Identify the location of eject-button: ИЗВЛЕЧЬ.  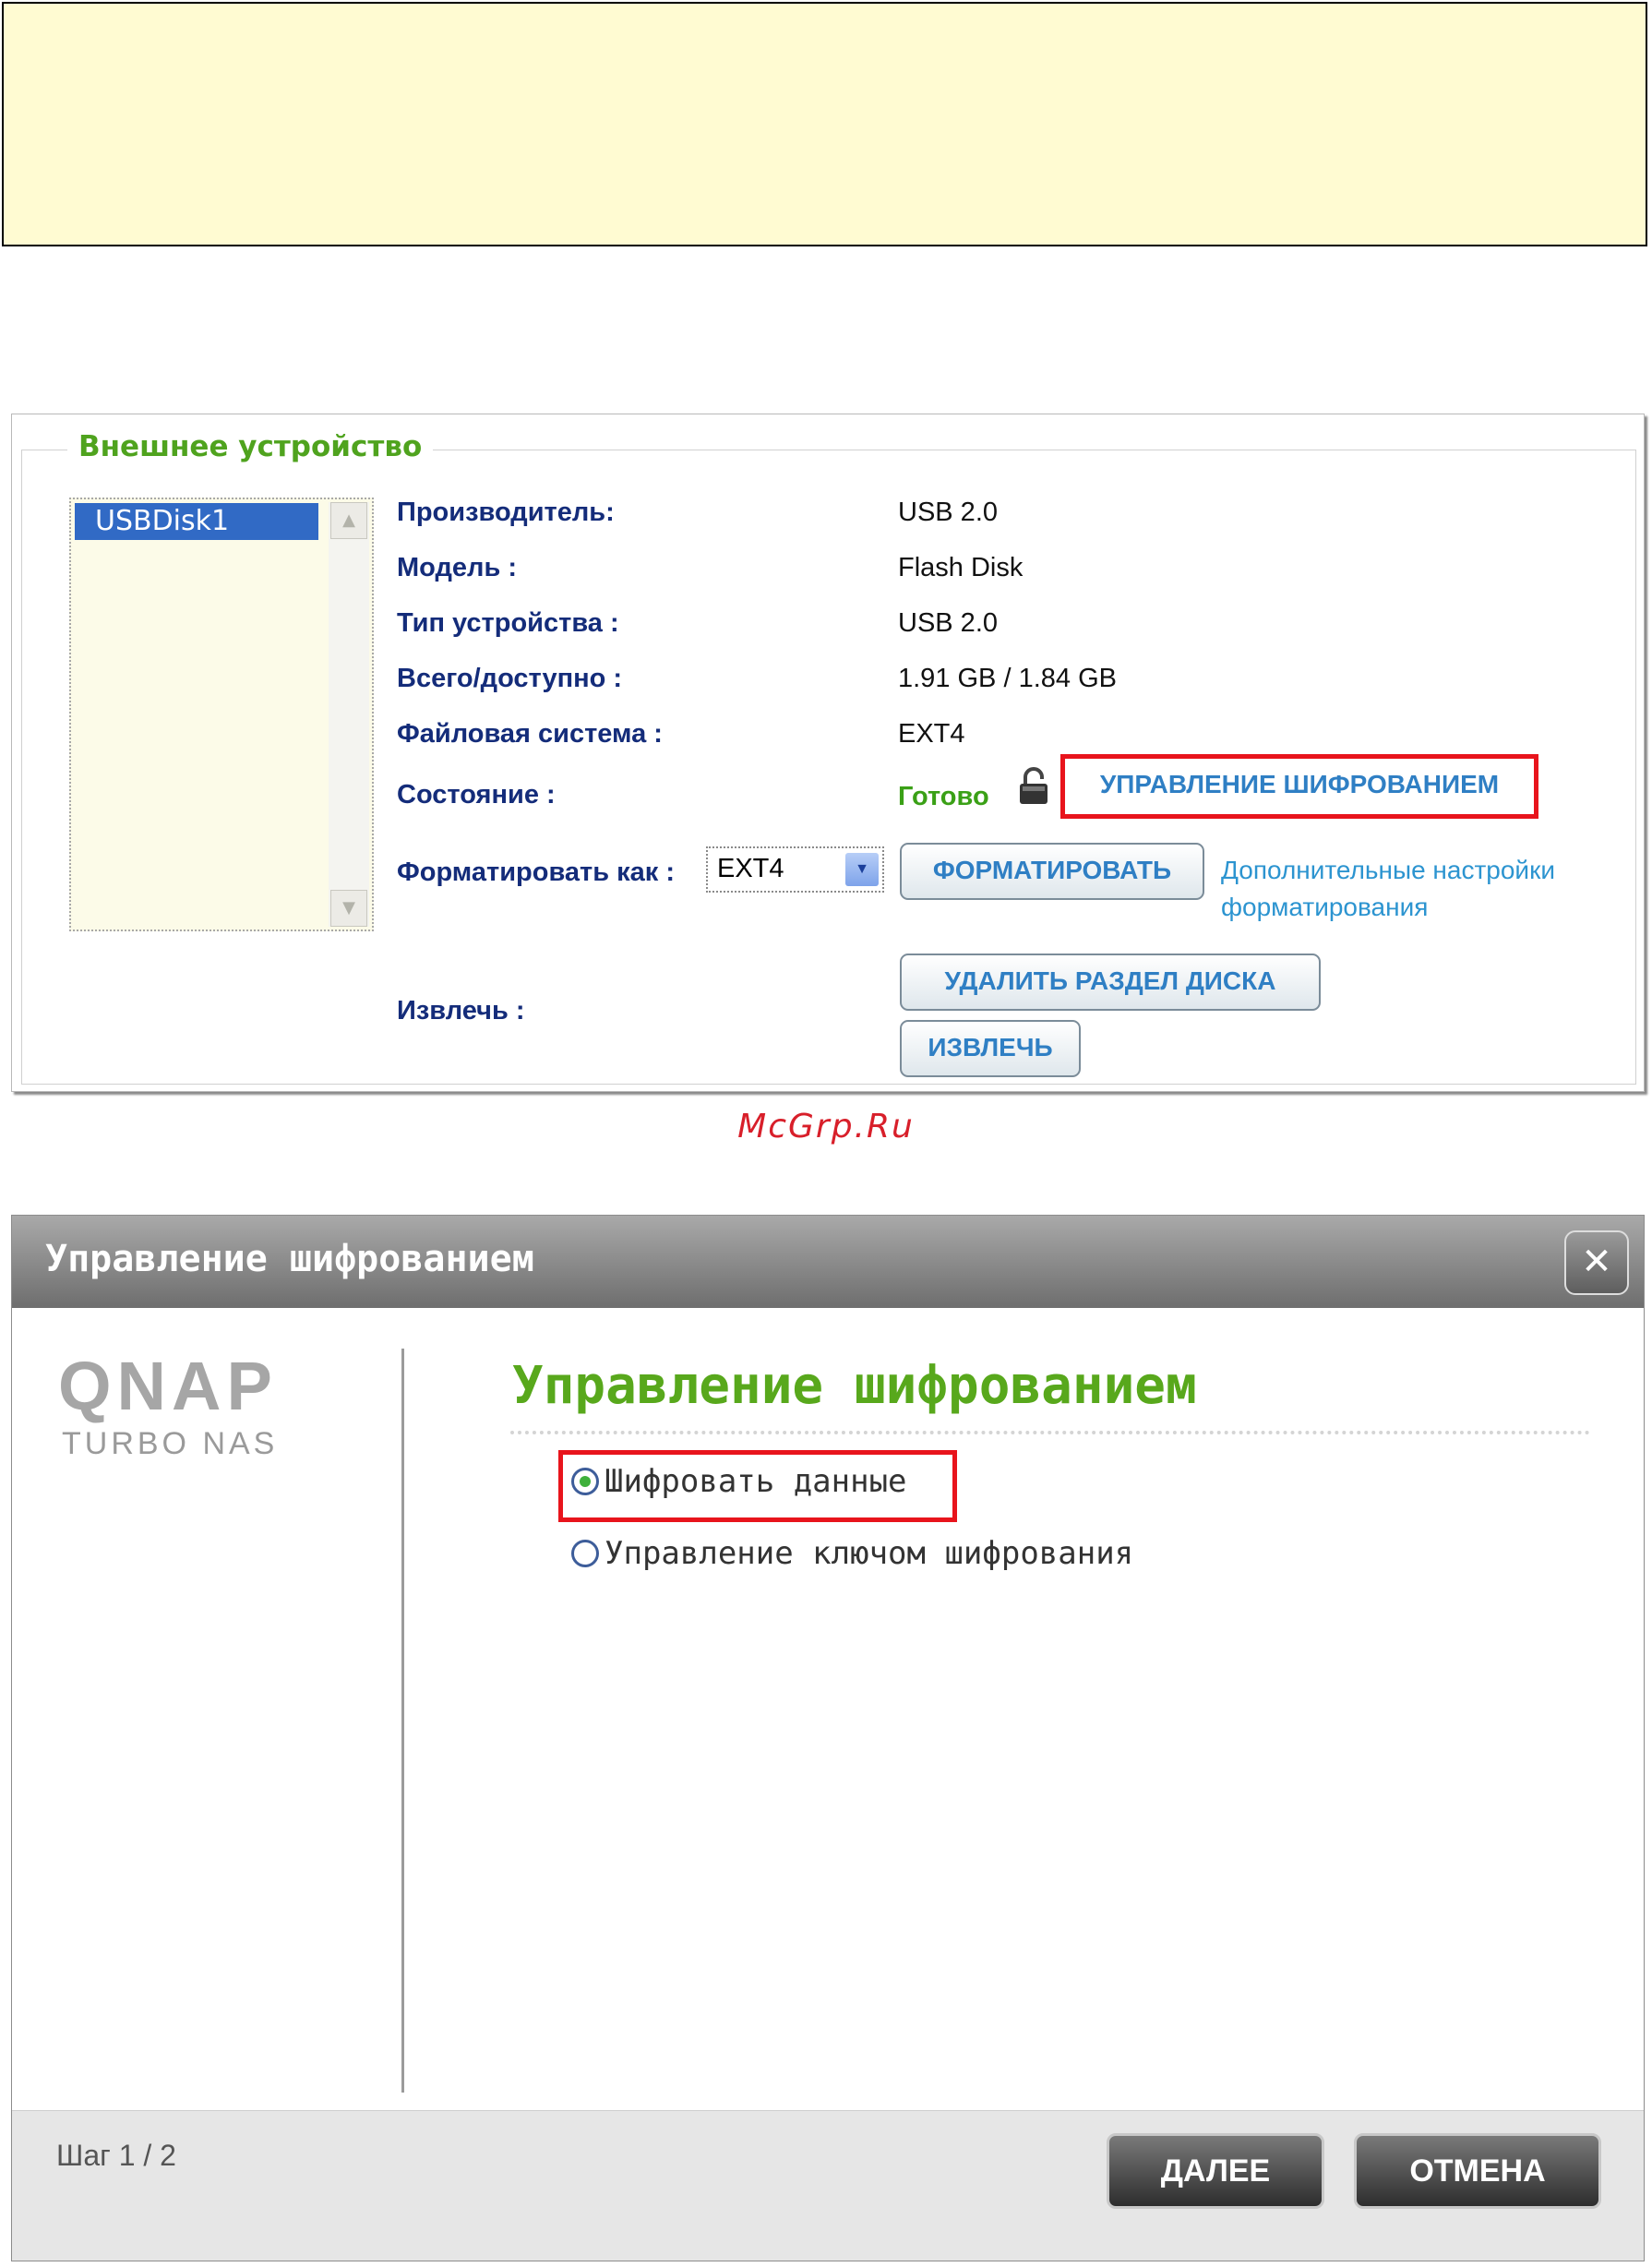
(991, 1048).